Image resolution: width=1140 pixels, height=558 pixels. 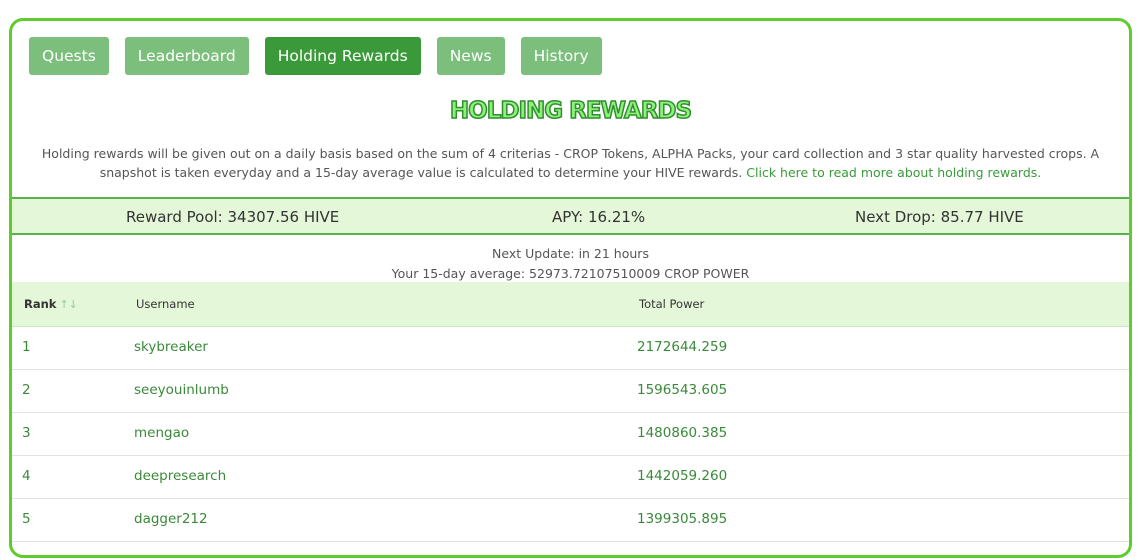 What do you see at coordinates (570, 477) in the screenshot?
I see `table-row: 4 deepresearch 1442059.260` at bounding box center [570, 477].